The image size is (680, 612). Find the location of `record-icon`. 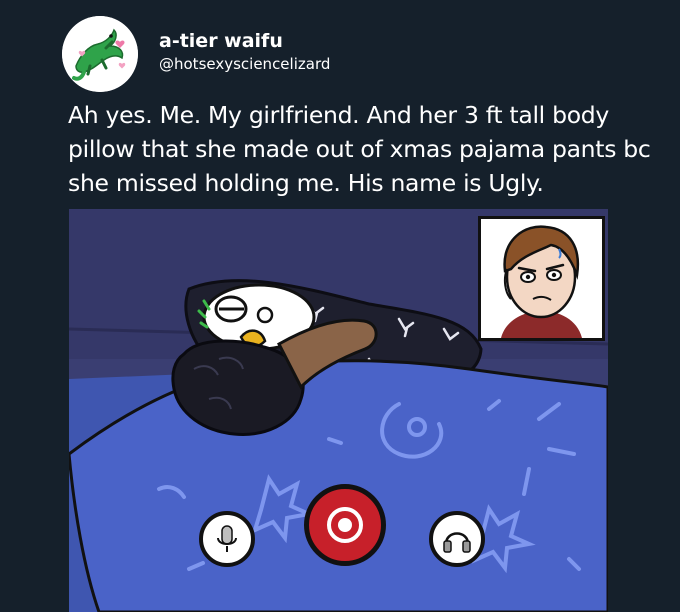

record-icon is located at coordinates (345, 525).